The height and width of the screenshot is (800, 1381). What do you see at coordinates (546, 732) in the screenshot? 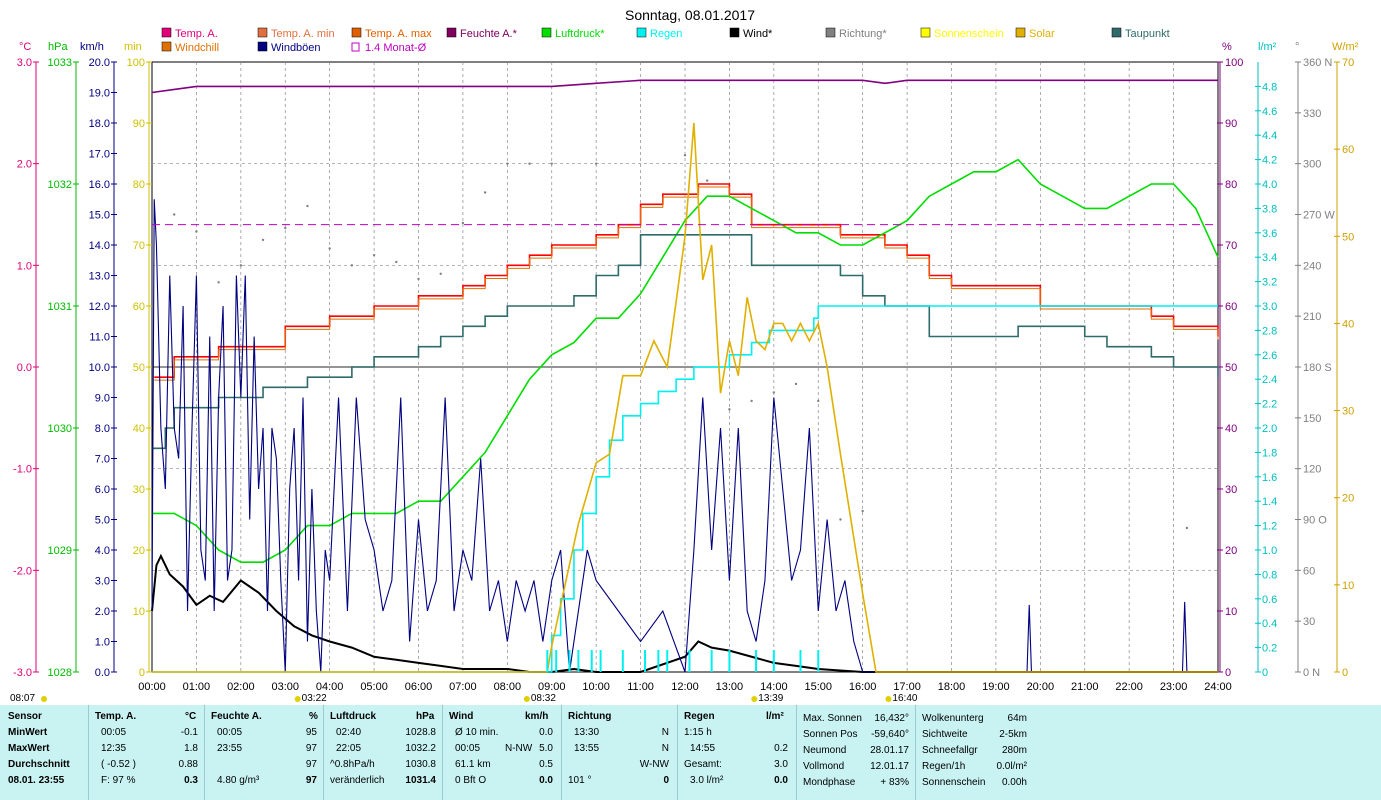
I see `stats-wind-r1-value: 0.0` at bounding box center [546, 732].